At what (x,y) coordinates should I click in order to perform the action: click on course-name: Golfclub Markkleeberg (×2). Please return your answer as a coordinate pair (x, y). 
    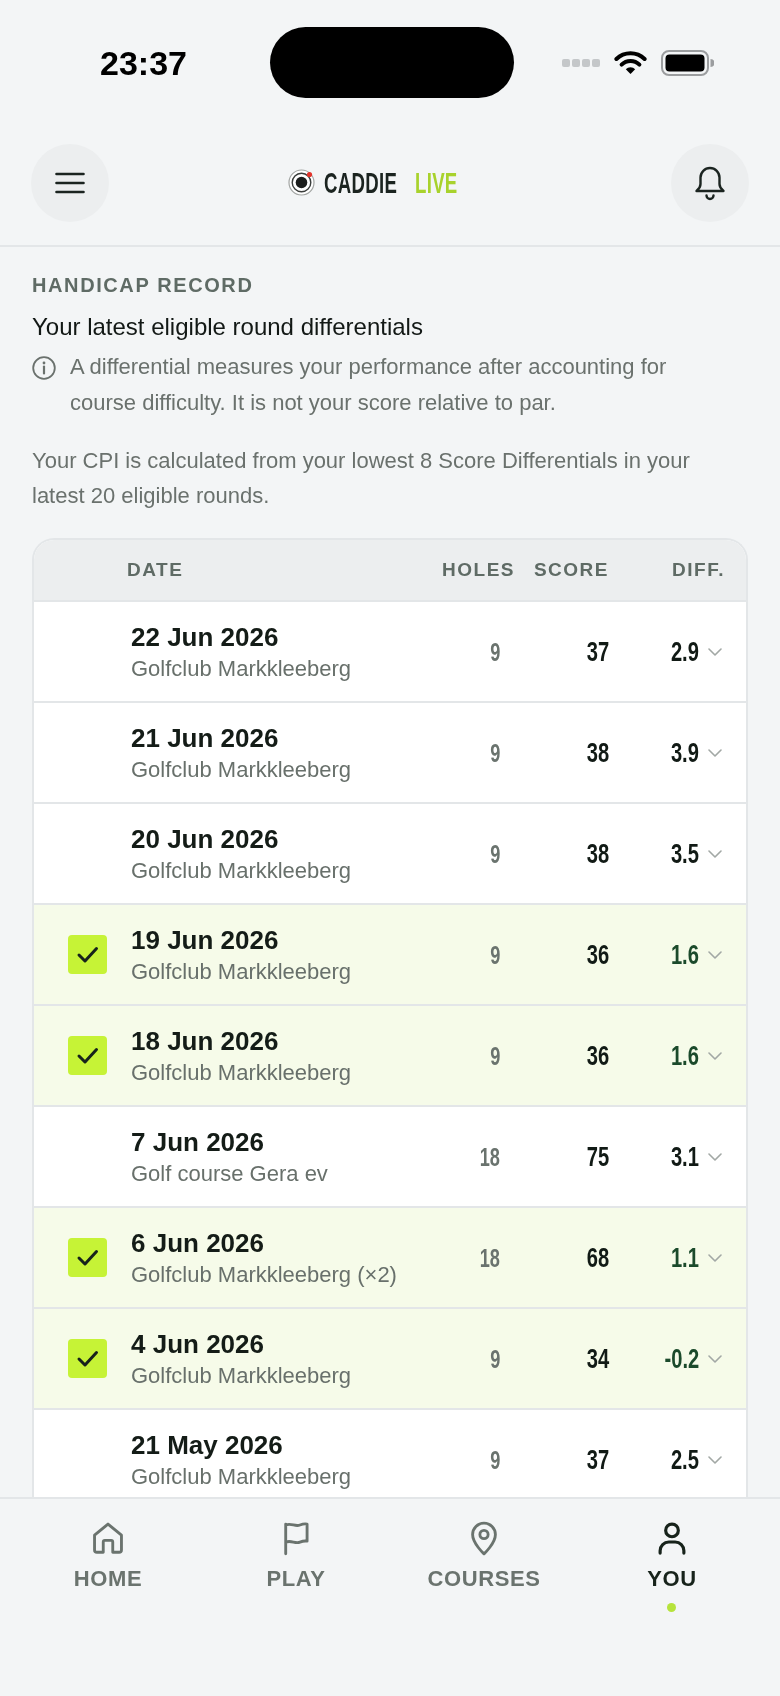
    Looking at the image, I should click on (264, 1274).